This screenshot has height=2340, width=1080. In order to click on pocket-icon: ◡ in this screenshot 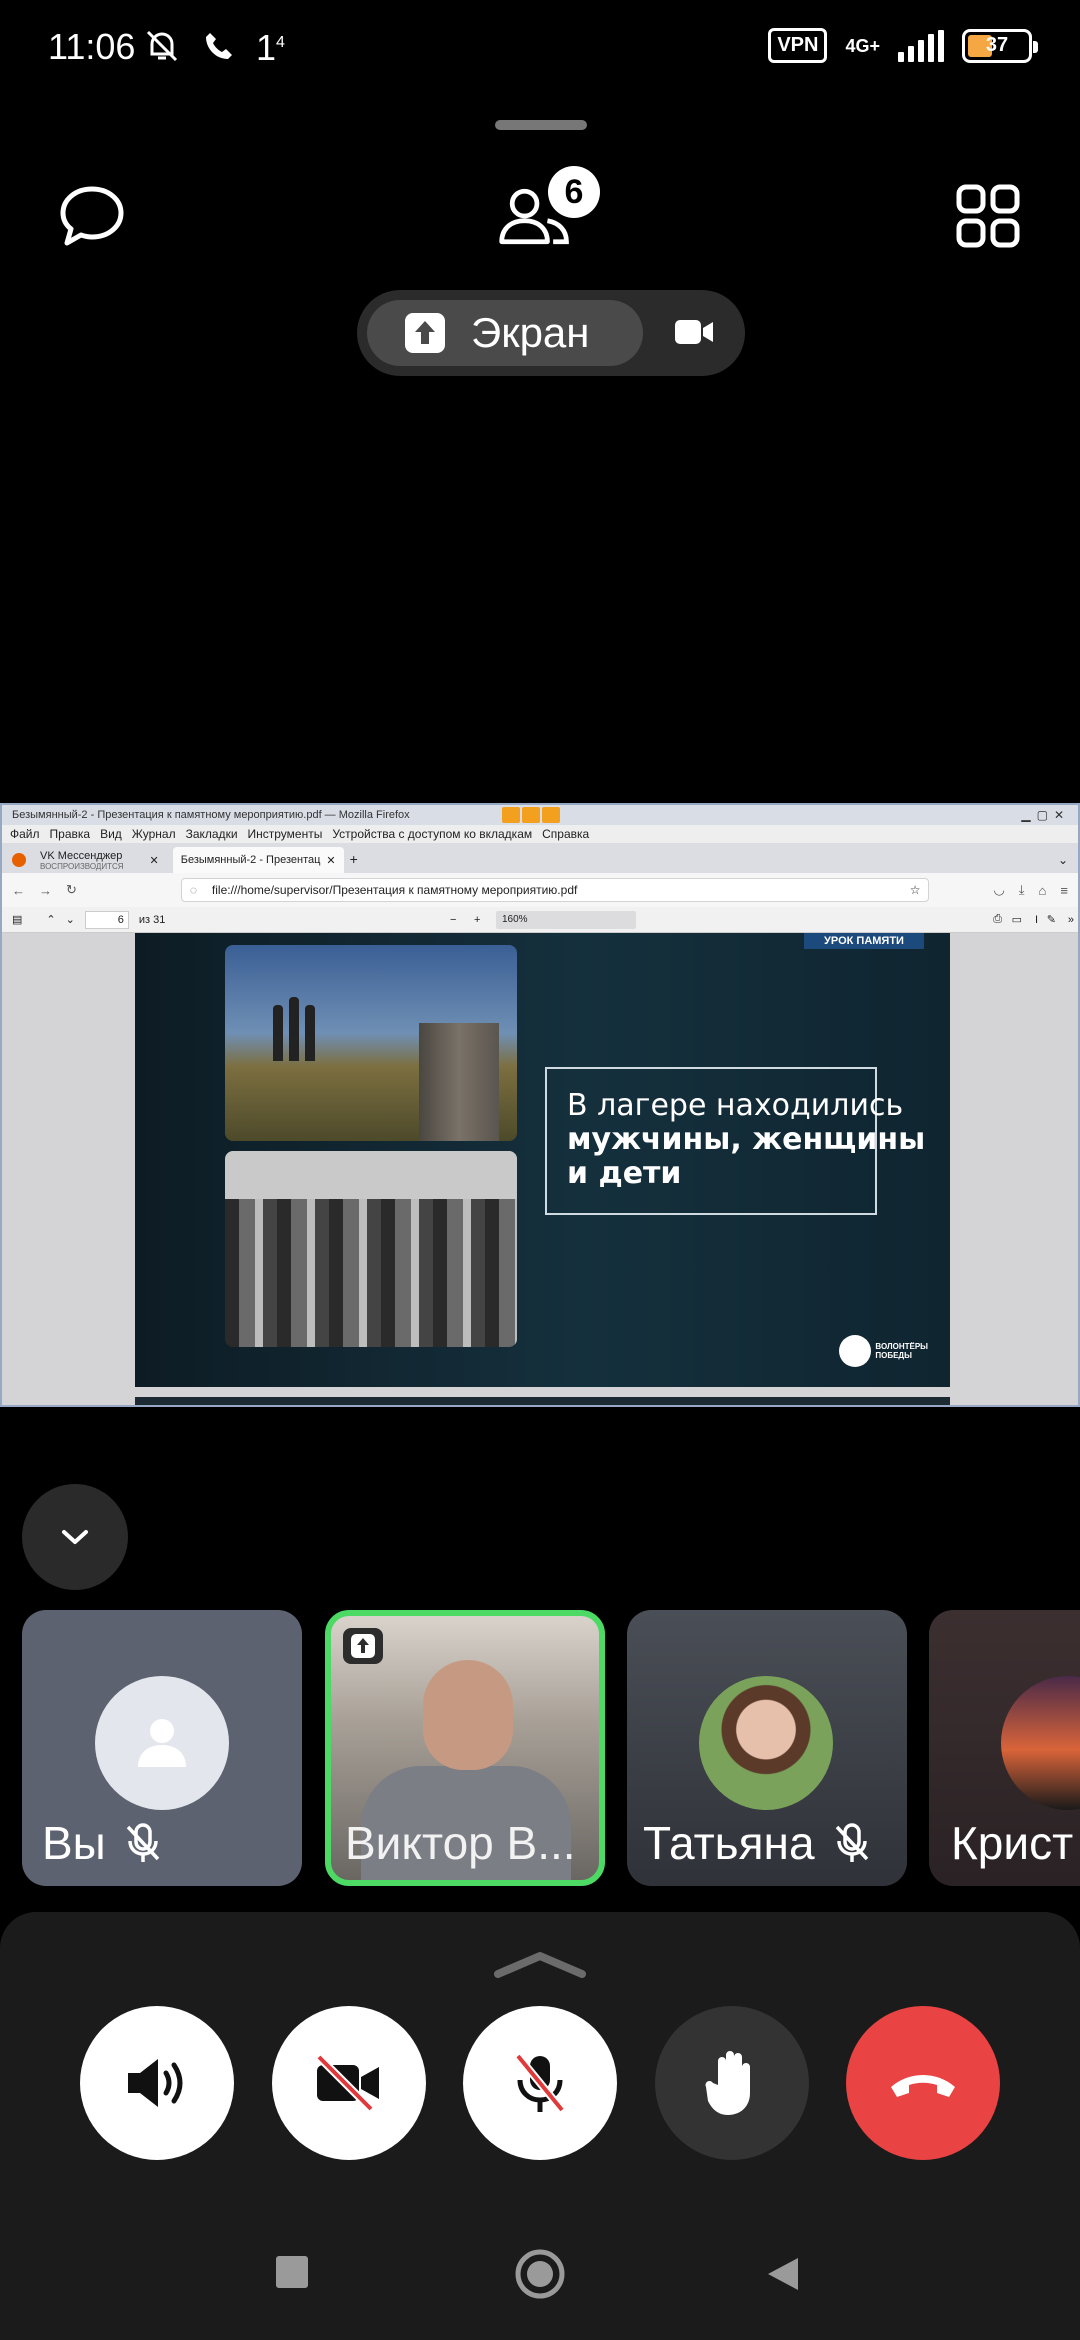, I will do `click(999, 889)`.